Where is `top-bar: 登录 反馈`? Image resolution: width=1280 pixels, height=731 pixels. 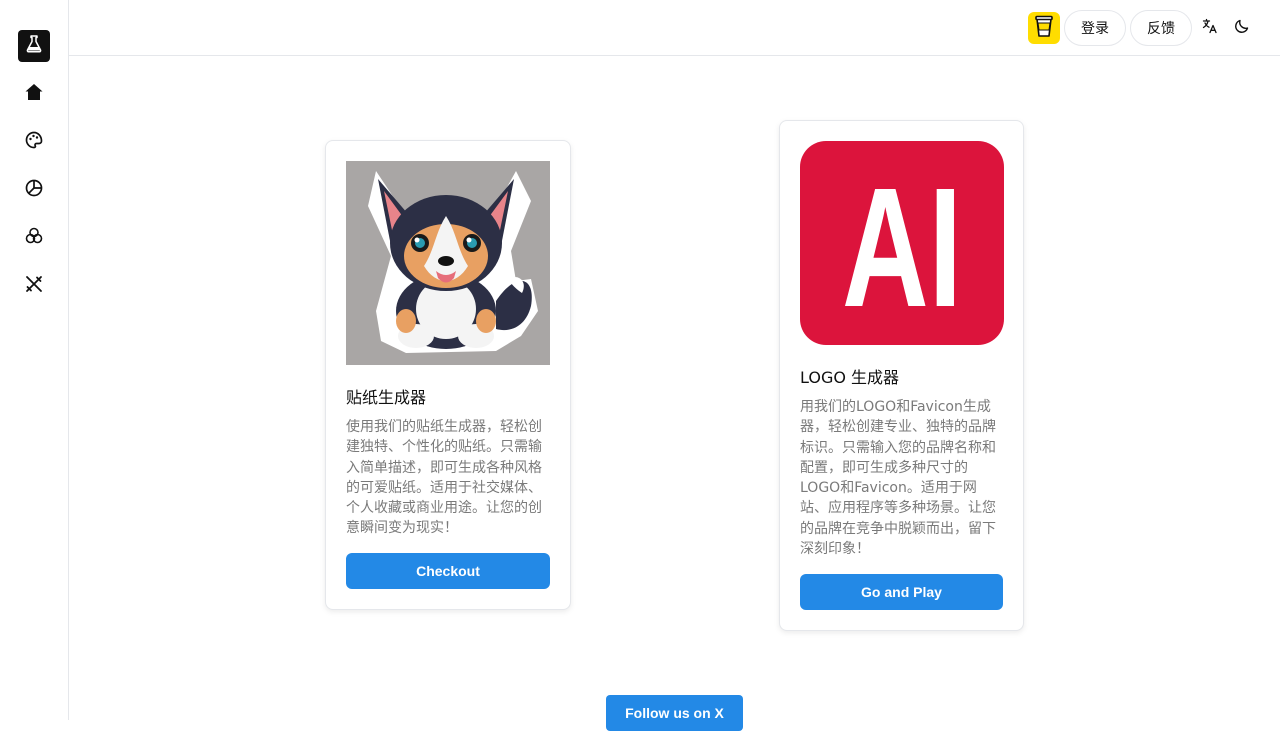
top-bar: 登录 反馈 is located at coordinates (674, 28).